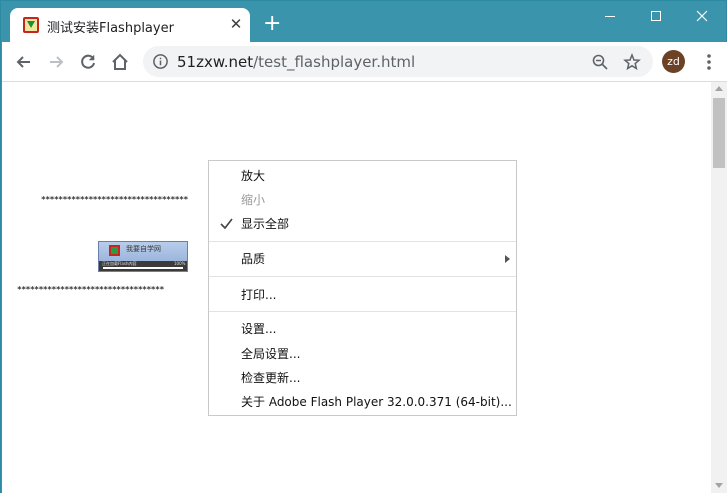 Image resolution: width=727 pixels, height=493 pixels. Describe the element at coordinates (719, 133) in the screenshot. I see `scroll-thumb` at that location.